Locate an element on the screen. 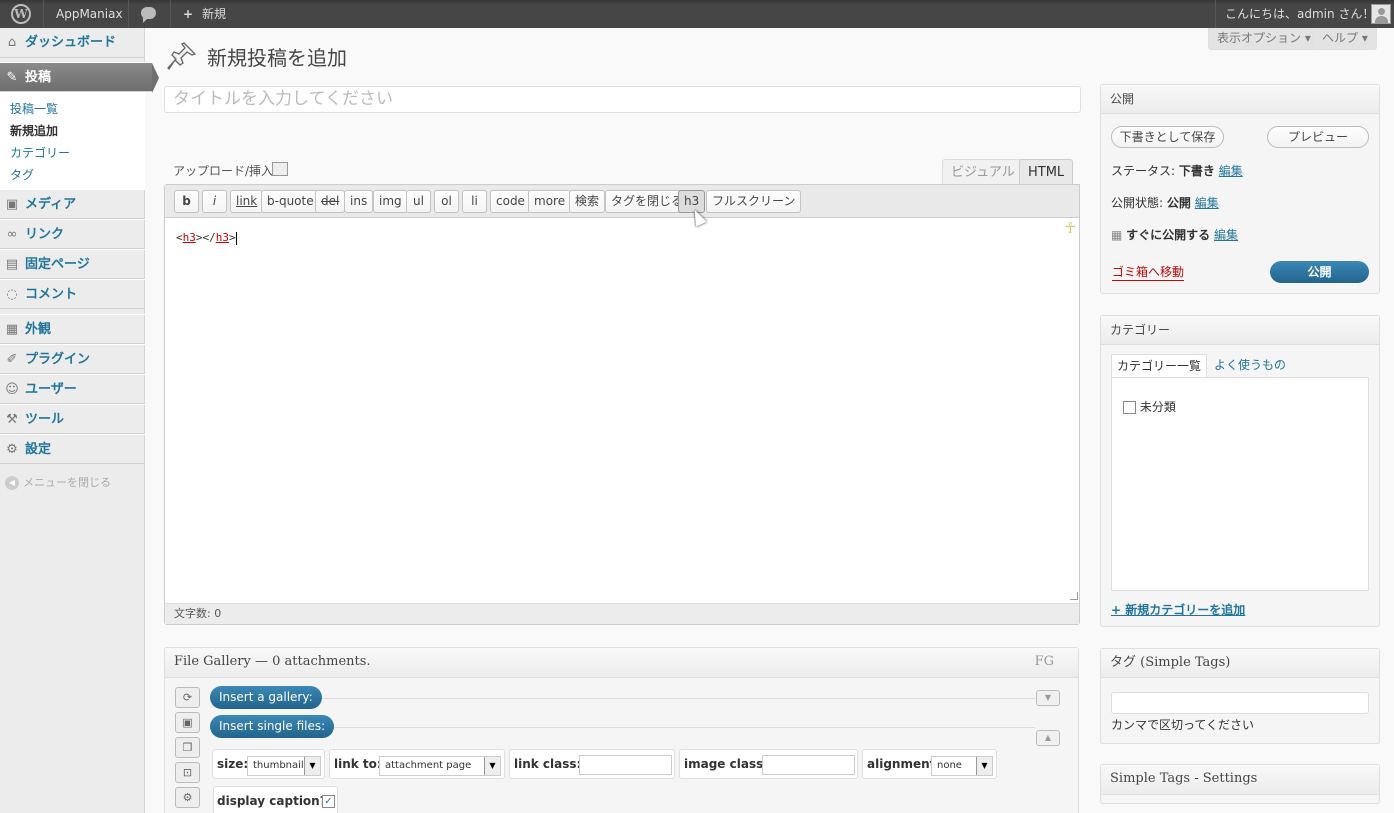  tags-hint: カンマで区切ってください is located at coordinates (1183, 725).